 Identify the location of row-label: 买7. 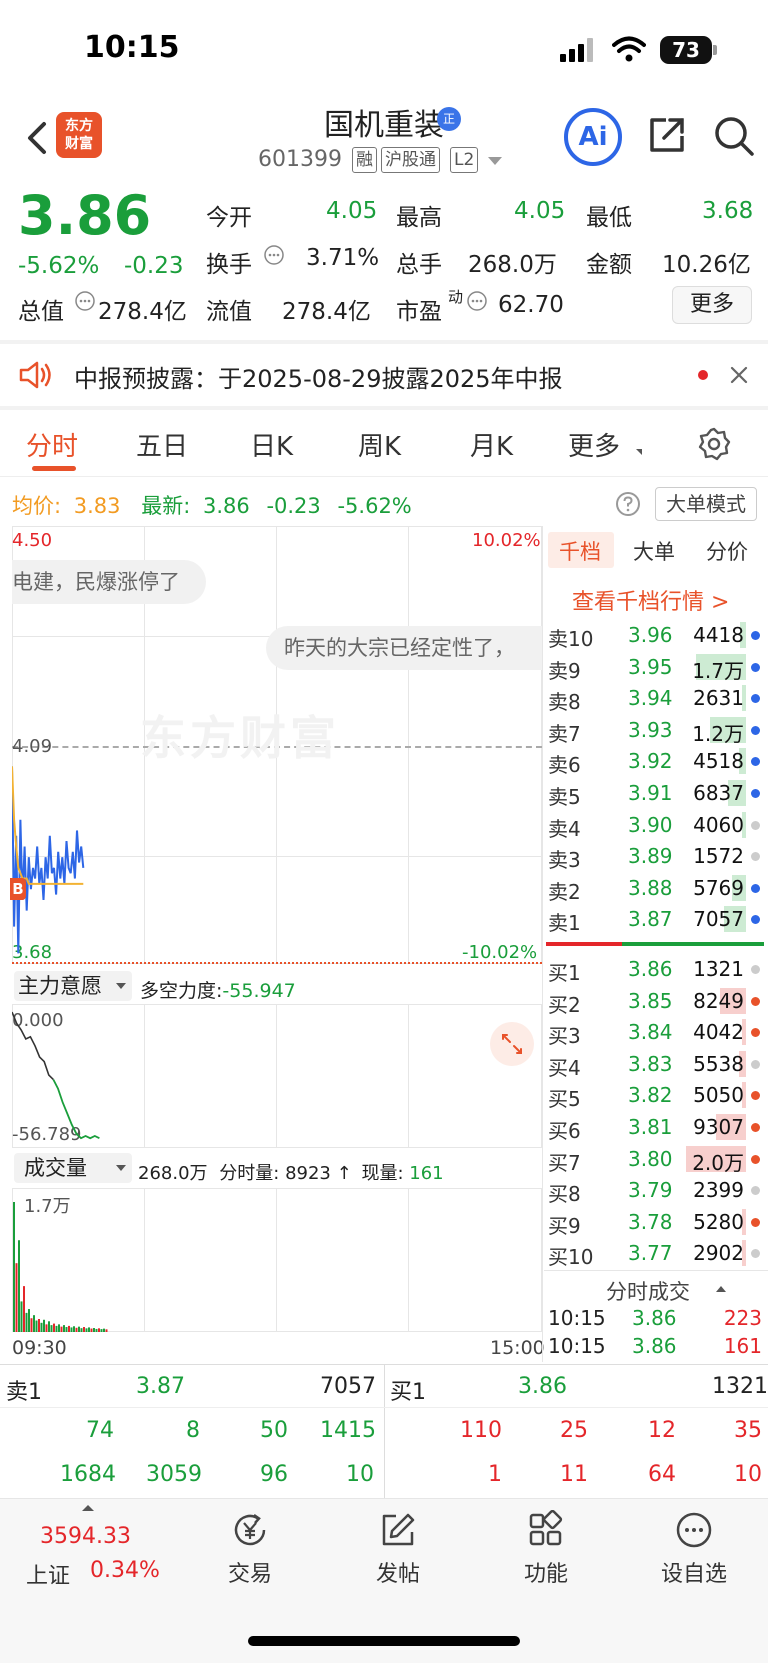
(564, 1162).